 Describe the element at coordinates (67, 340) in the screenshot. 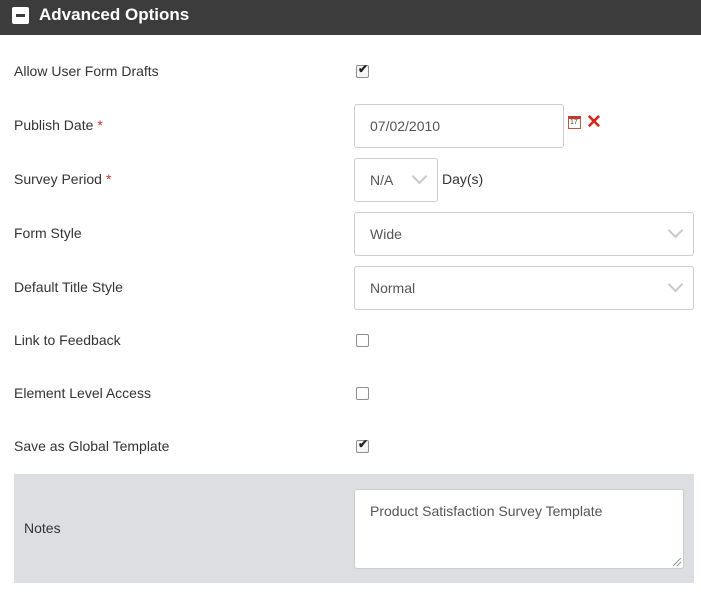

I see `link-feedback-label: Link to Feedback` at that location.